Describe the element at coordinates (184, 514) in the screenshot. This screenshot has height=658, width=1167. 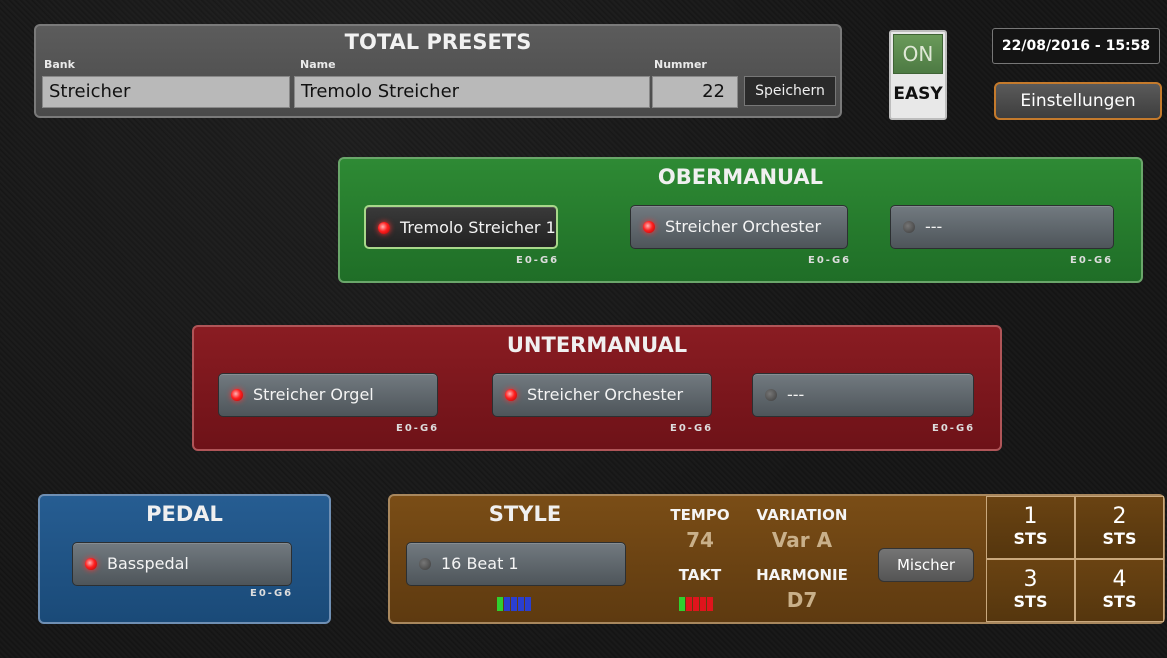
I see `pedal-title: PEDAL` at that location.